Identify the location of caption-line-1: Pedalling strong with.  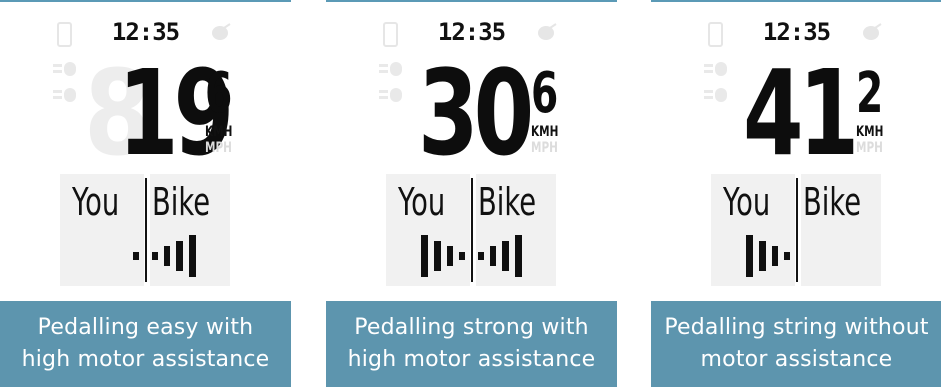
(471, 327).